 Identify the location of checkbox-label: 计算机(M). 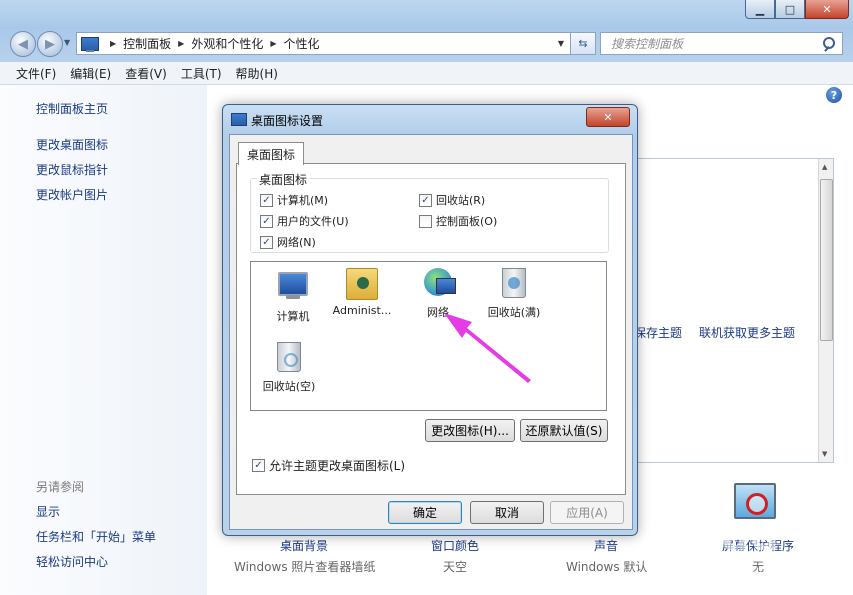
(303, 200).